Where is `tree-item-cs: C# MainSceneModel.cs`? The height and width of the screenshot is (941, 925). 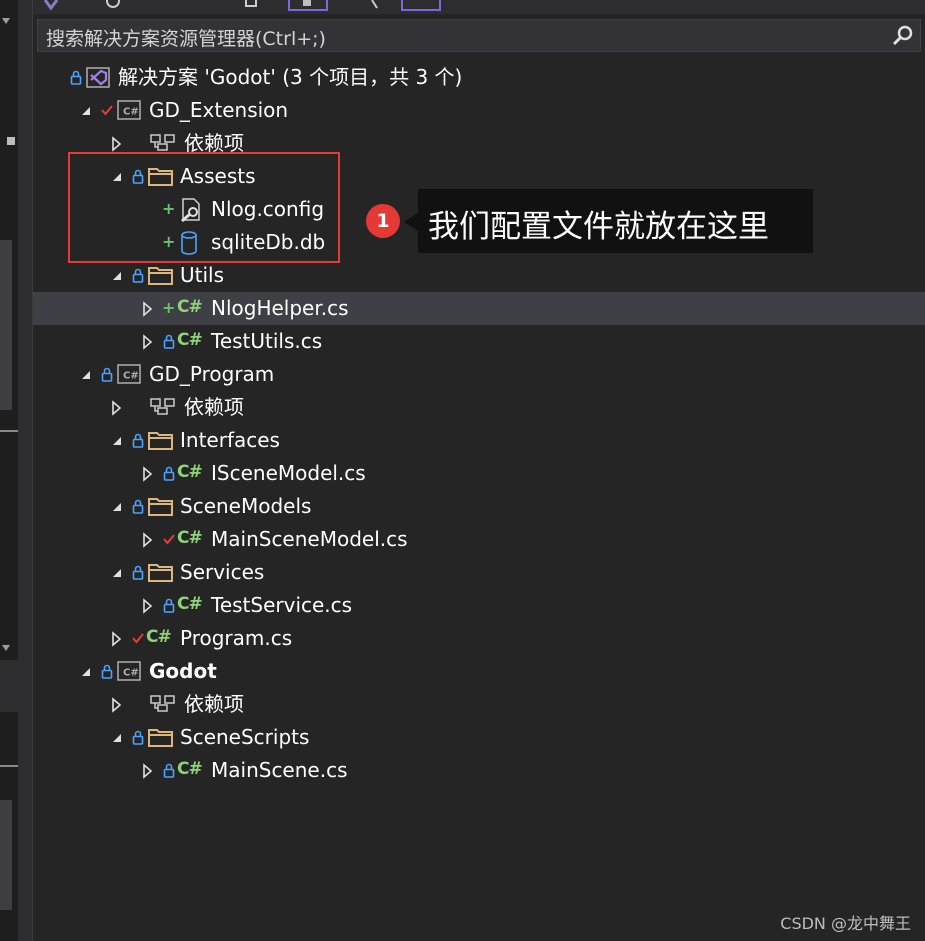
tree-item-cs: C# MainSceneModel.cs is located at coordinates (479, 539).